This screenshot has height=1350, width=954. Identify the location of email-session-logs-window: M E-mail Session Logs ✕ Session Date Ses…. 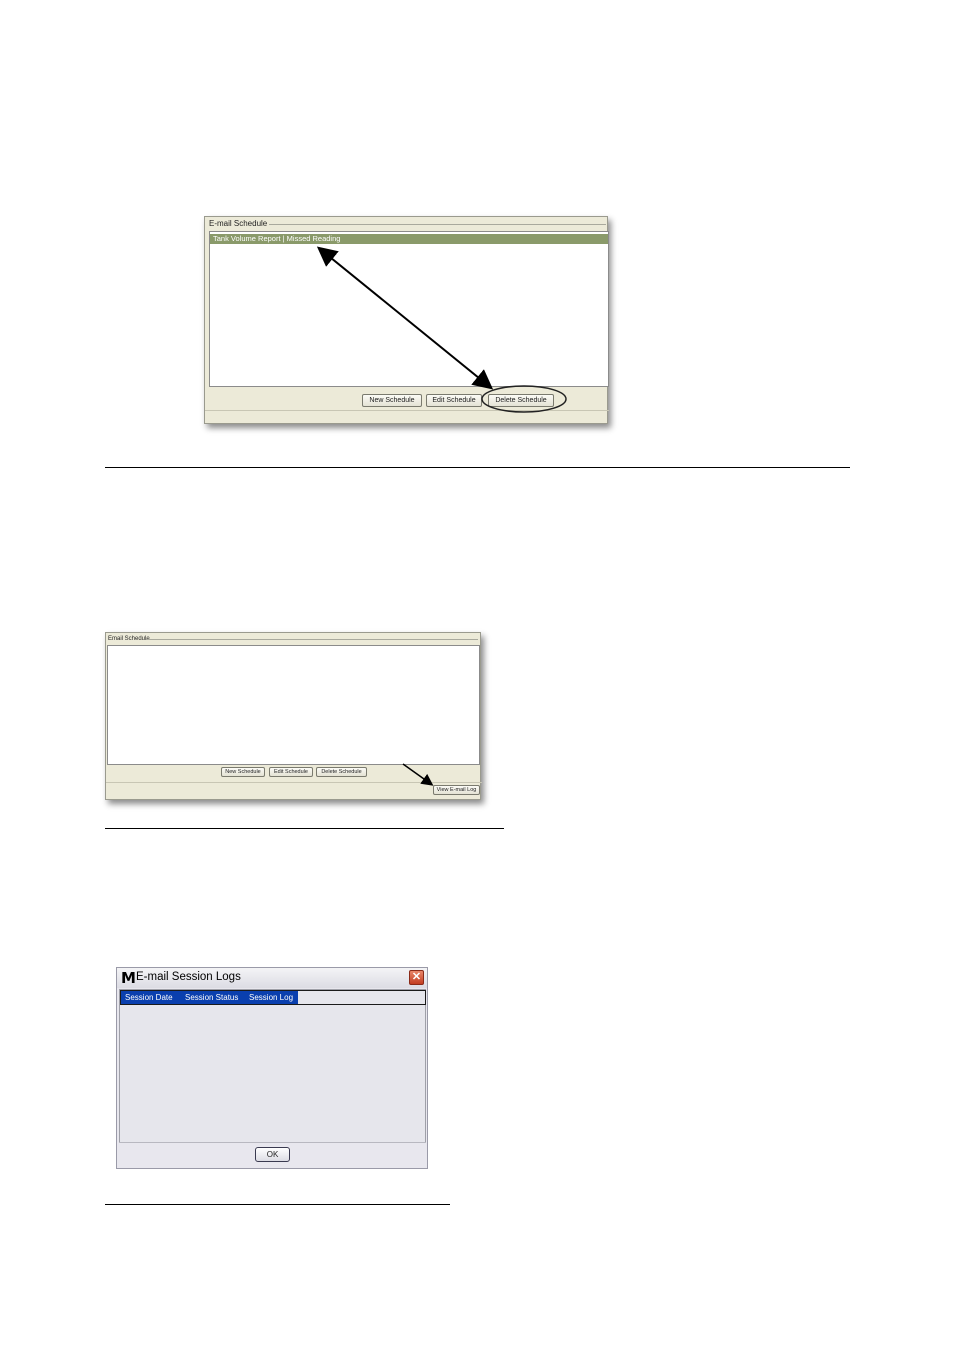
(272, 1068).